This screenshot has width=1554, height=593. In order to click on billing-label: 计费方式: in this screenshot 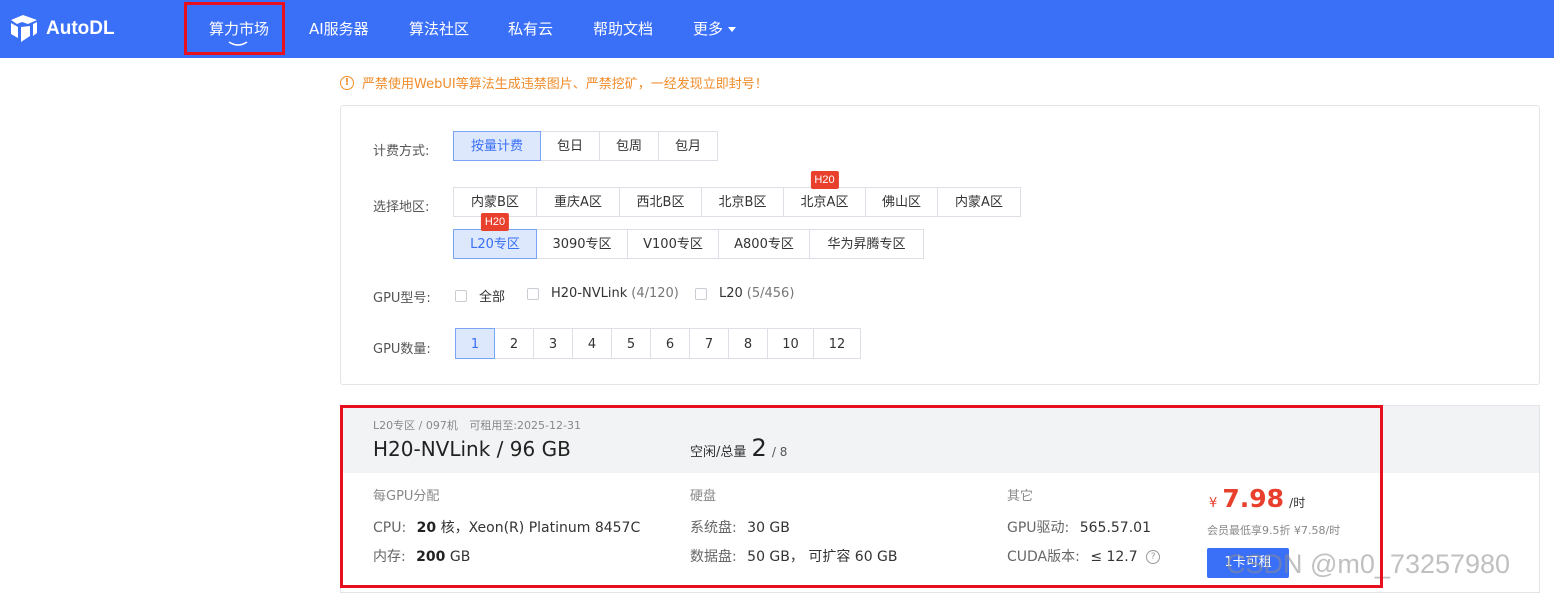, I will do `click(401, 151)`.